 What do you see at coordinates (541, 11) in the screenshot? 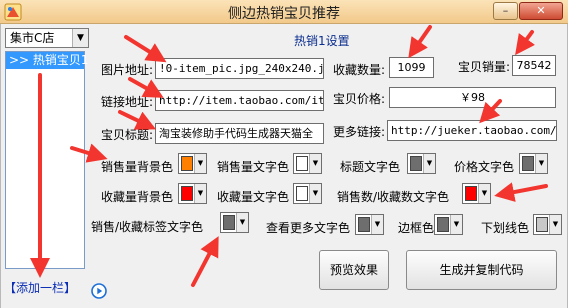
I see `close-button: ✕` at bounding box center [541, 11].